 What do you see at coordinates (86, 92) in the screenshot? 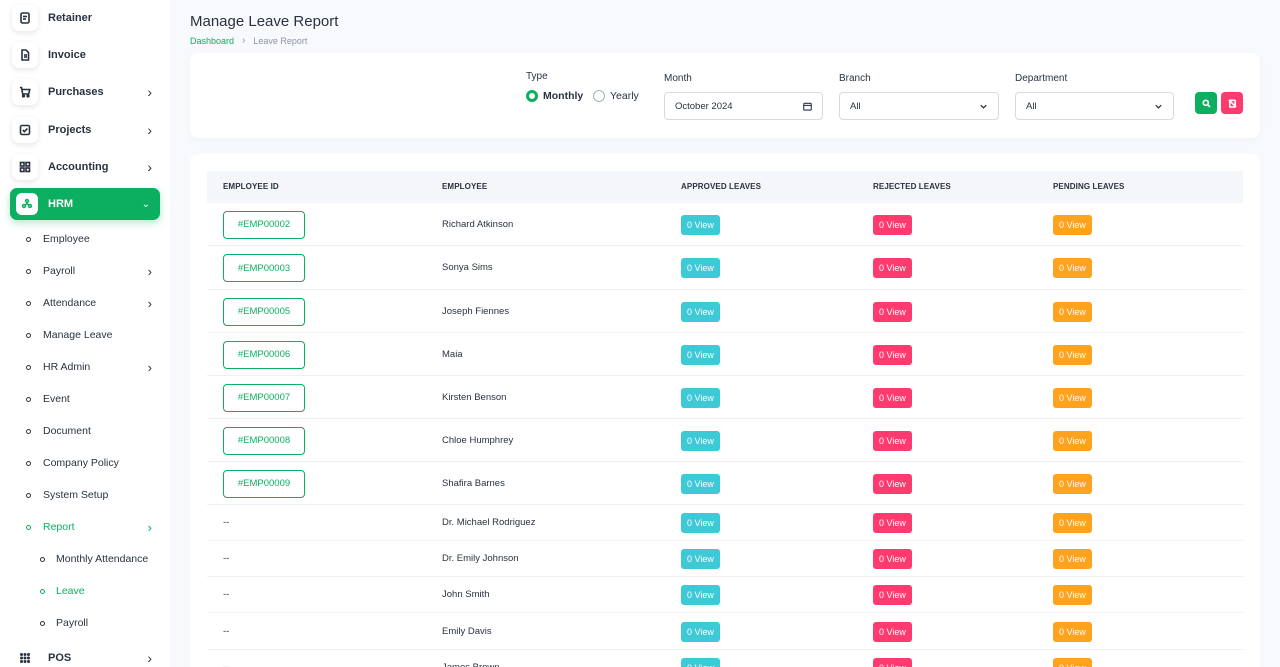
I see `sidebar-item-purchases: Purchases ›` at bounding box center [86, 92].